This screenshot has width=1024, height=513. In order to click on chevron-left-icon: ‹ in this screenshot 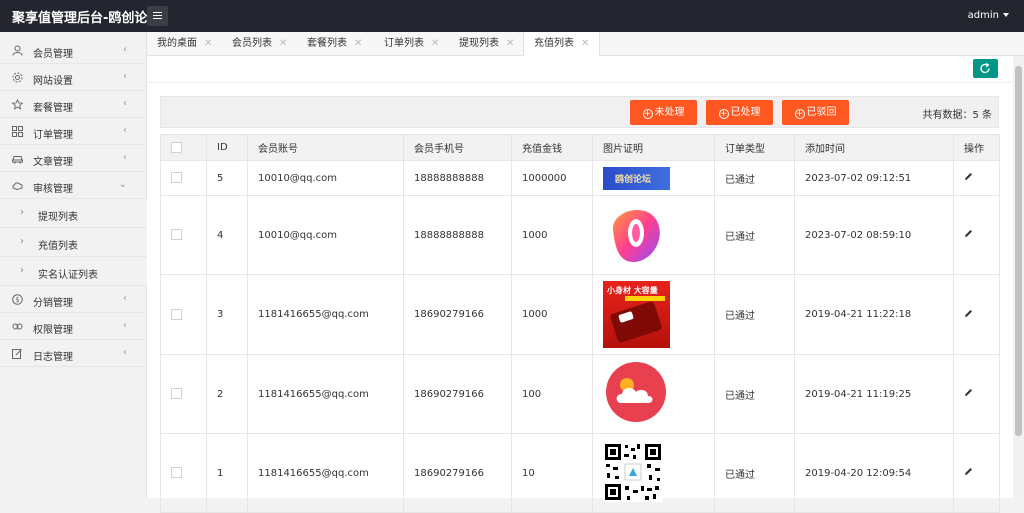, I will do `click(125, 325)`.